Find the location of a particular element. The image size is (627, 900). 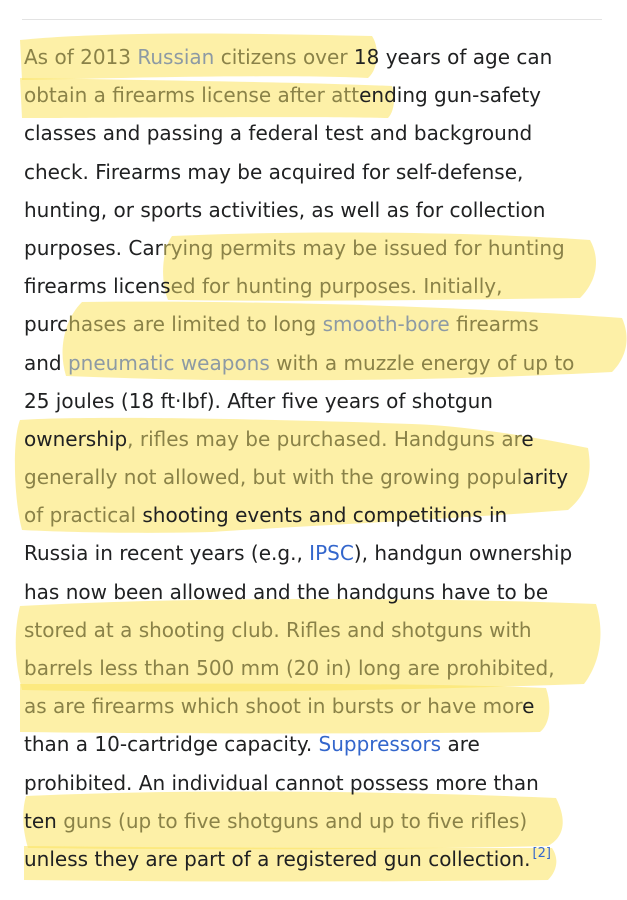

body-text: than a 10-cartridge capacity. is located at coordinates (171, 744).